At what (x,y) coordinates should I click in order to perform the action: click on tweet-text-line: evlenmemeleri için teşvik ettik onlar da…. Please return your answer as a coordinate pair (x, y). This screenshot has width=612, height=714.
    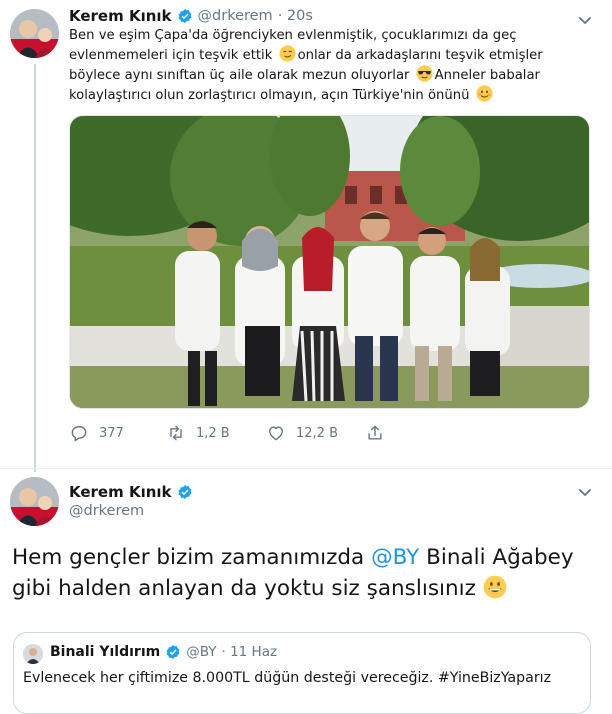
    Looking at the image, I should click on (329, 55).